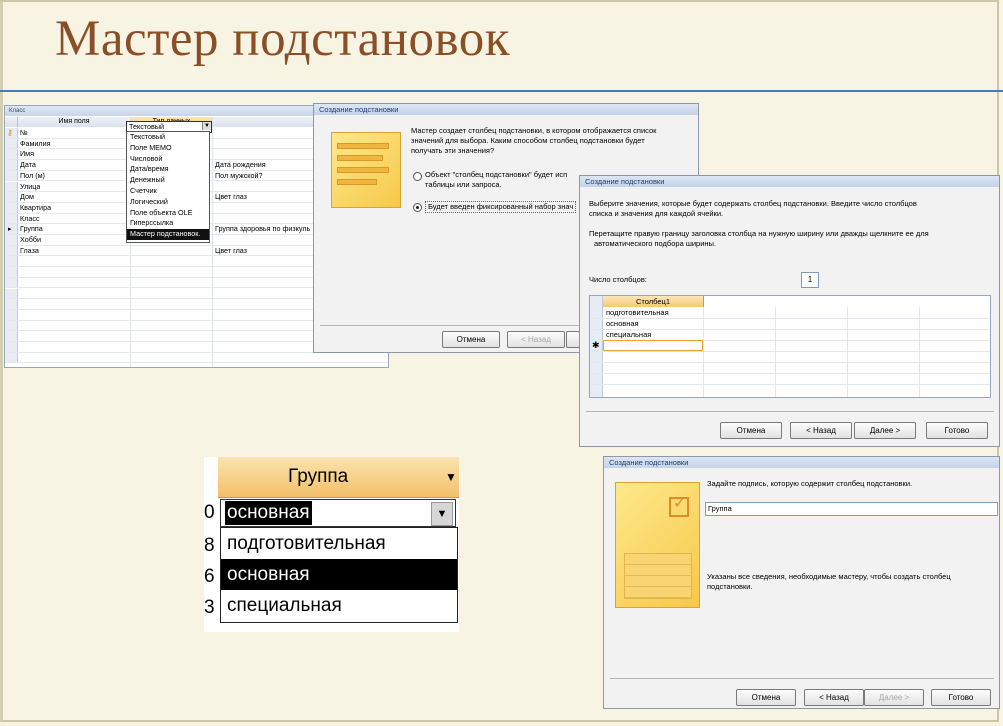 The height and width of the screenshot is (726, 1003). What do you see at coordinates (790, 411) in the screenshot?
I see `separator` at bounding box center [790, 411].